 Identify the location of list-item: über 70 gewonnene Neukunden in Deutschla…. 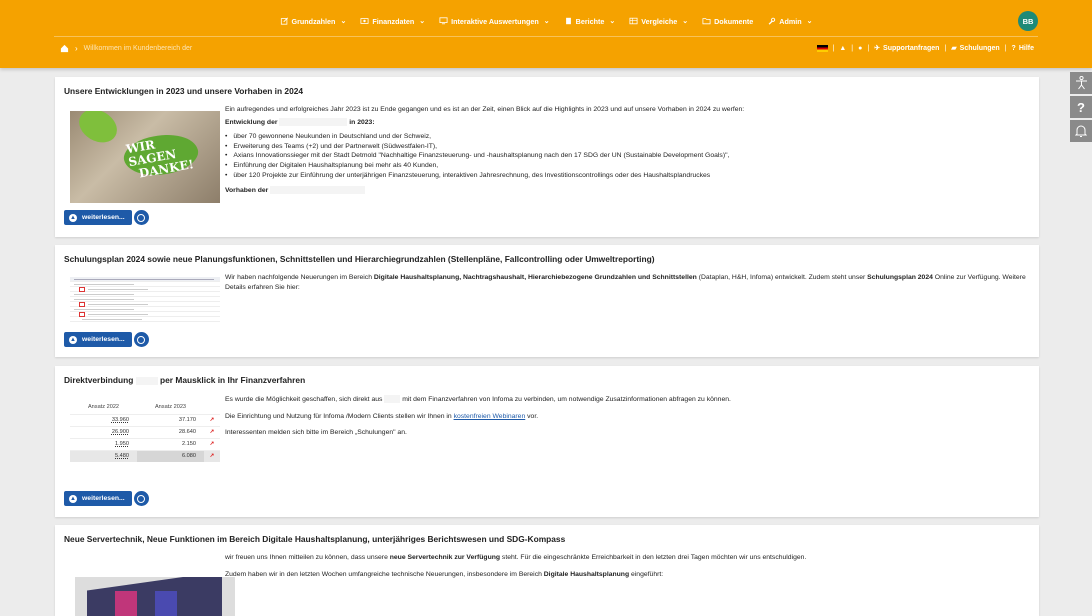
(627, 137).